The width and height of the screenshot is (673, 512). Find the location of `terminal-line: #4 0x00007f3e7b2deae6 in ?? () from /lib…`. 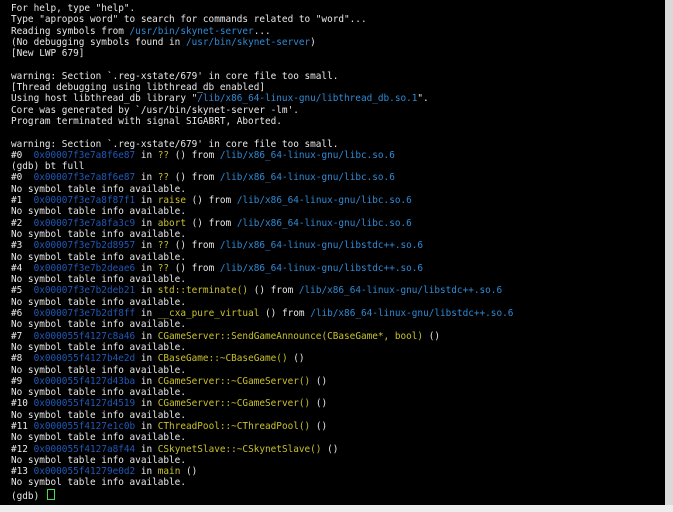

terminal-line: #4 0x00007f3e7b2deae6 in ?? () from /lib… is located at coordinates (338, 268).